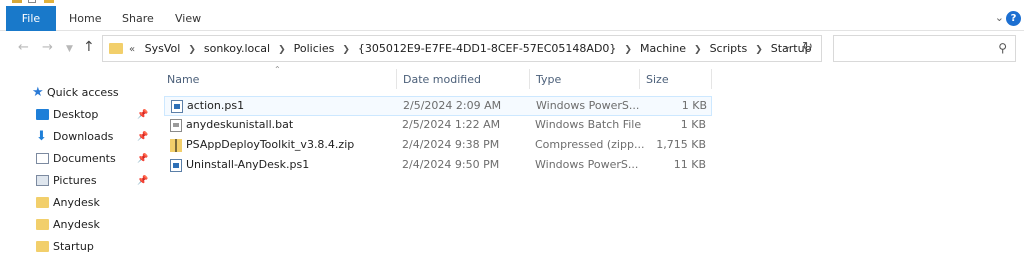 This screenshot has height=258, width=1024. What do you see at coordinates (277, 69) in the screenshot?
I see `sort-ascending-icon: ⌃` at bounding box center [277, 69].